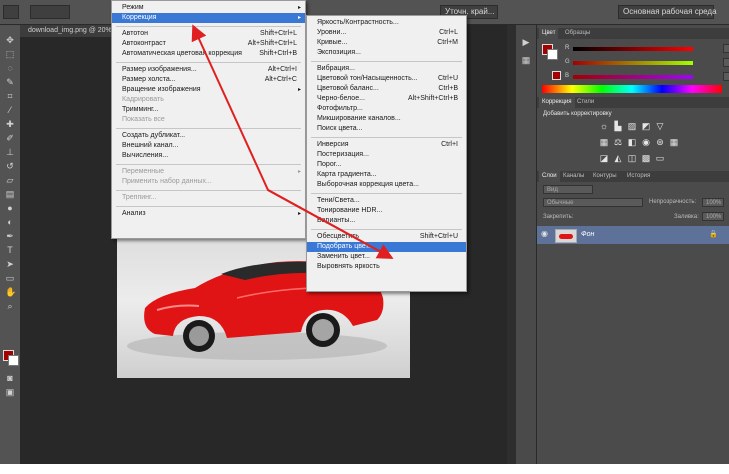  I want to click on arrow-to-adjustments, so click(292, 141).